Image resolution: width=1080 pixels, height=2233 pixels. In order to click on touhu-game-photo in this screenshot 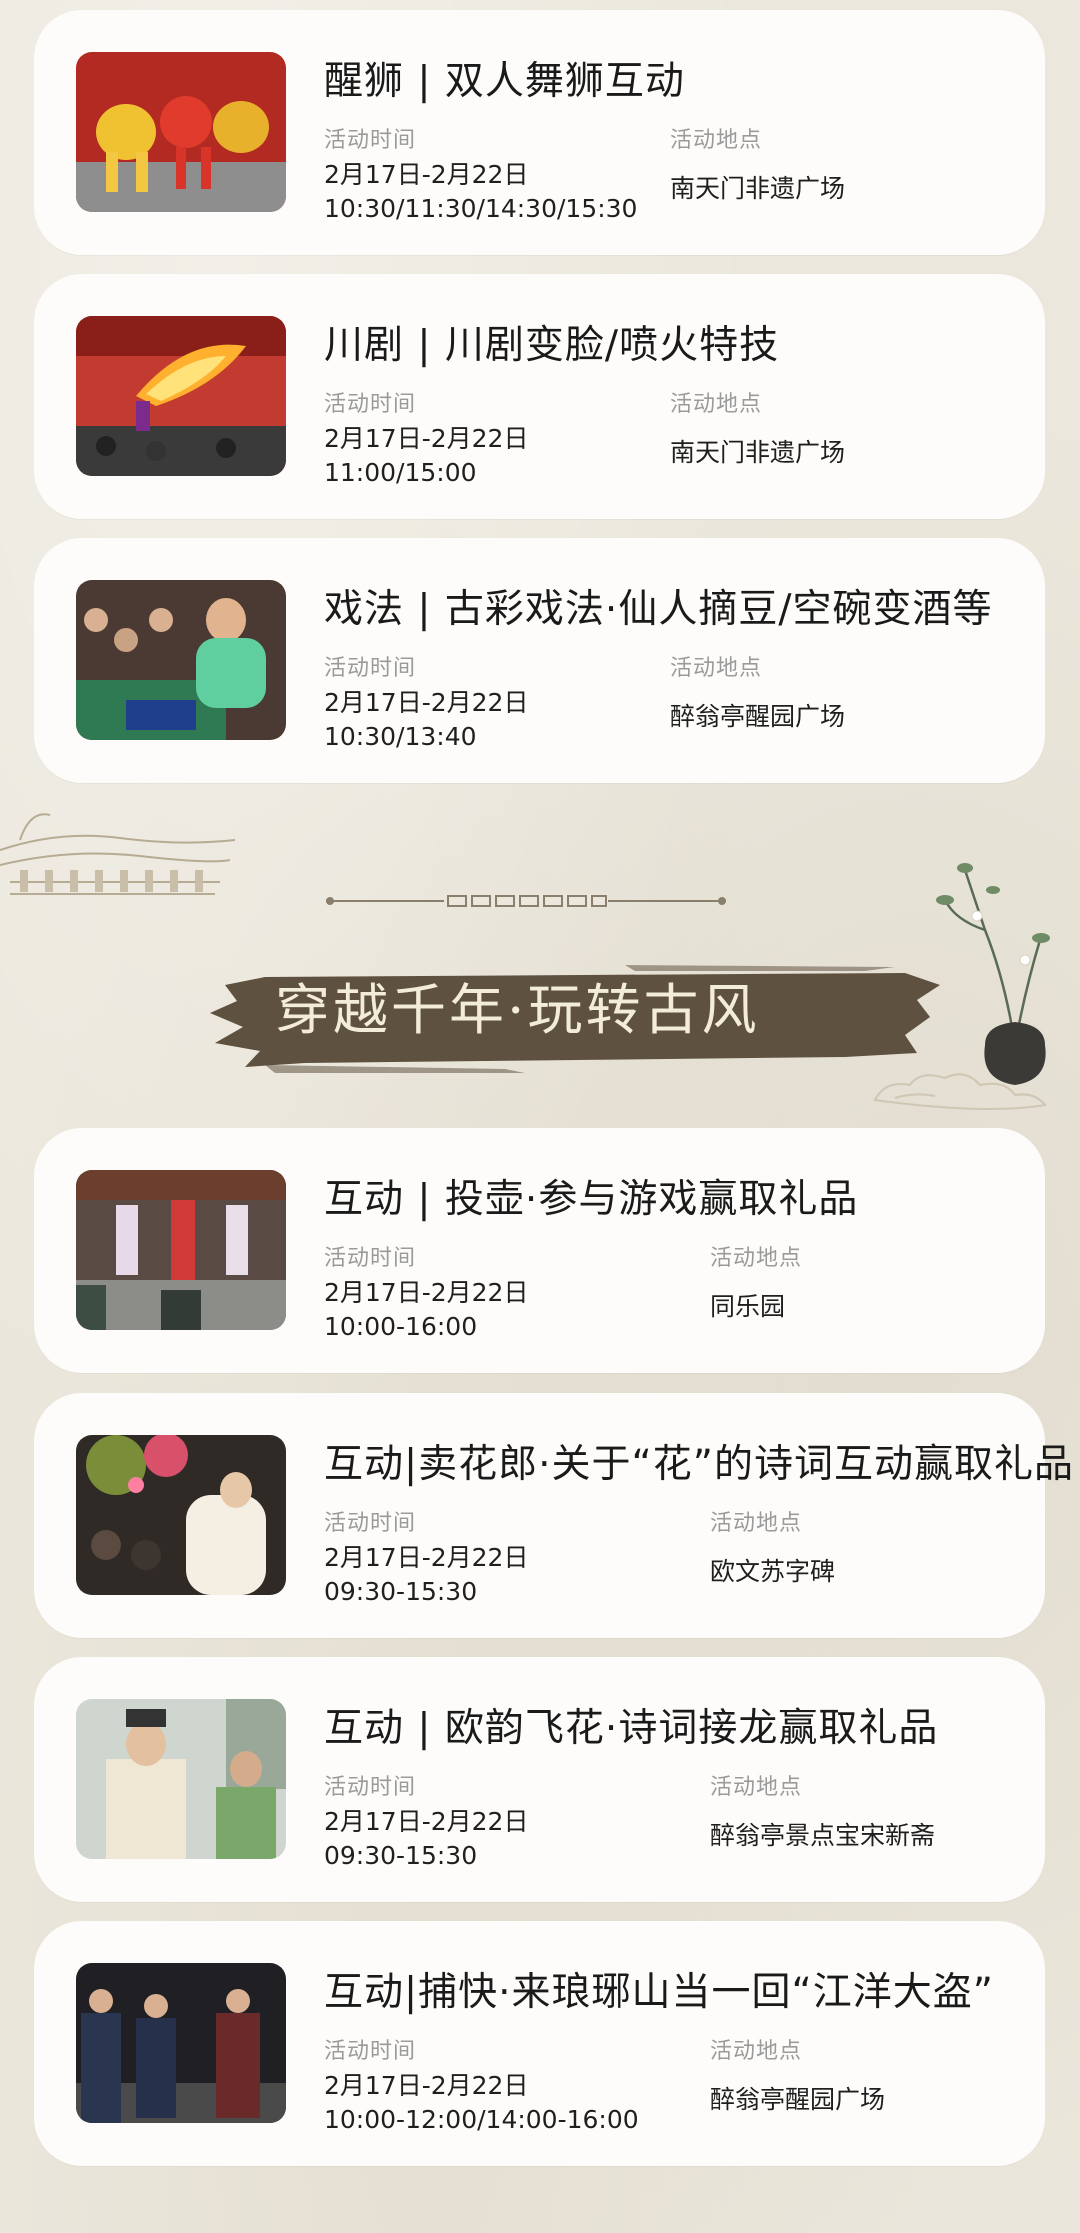, I will do `click(181, 1250)`.